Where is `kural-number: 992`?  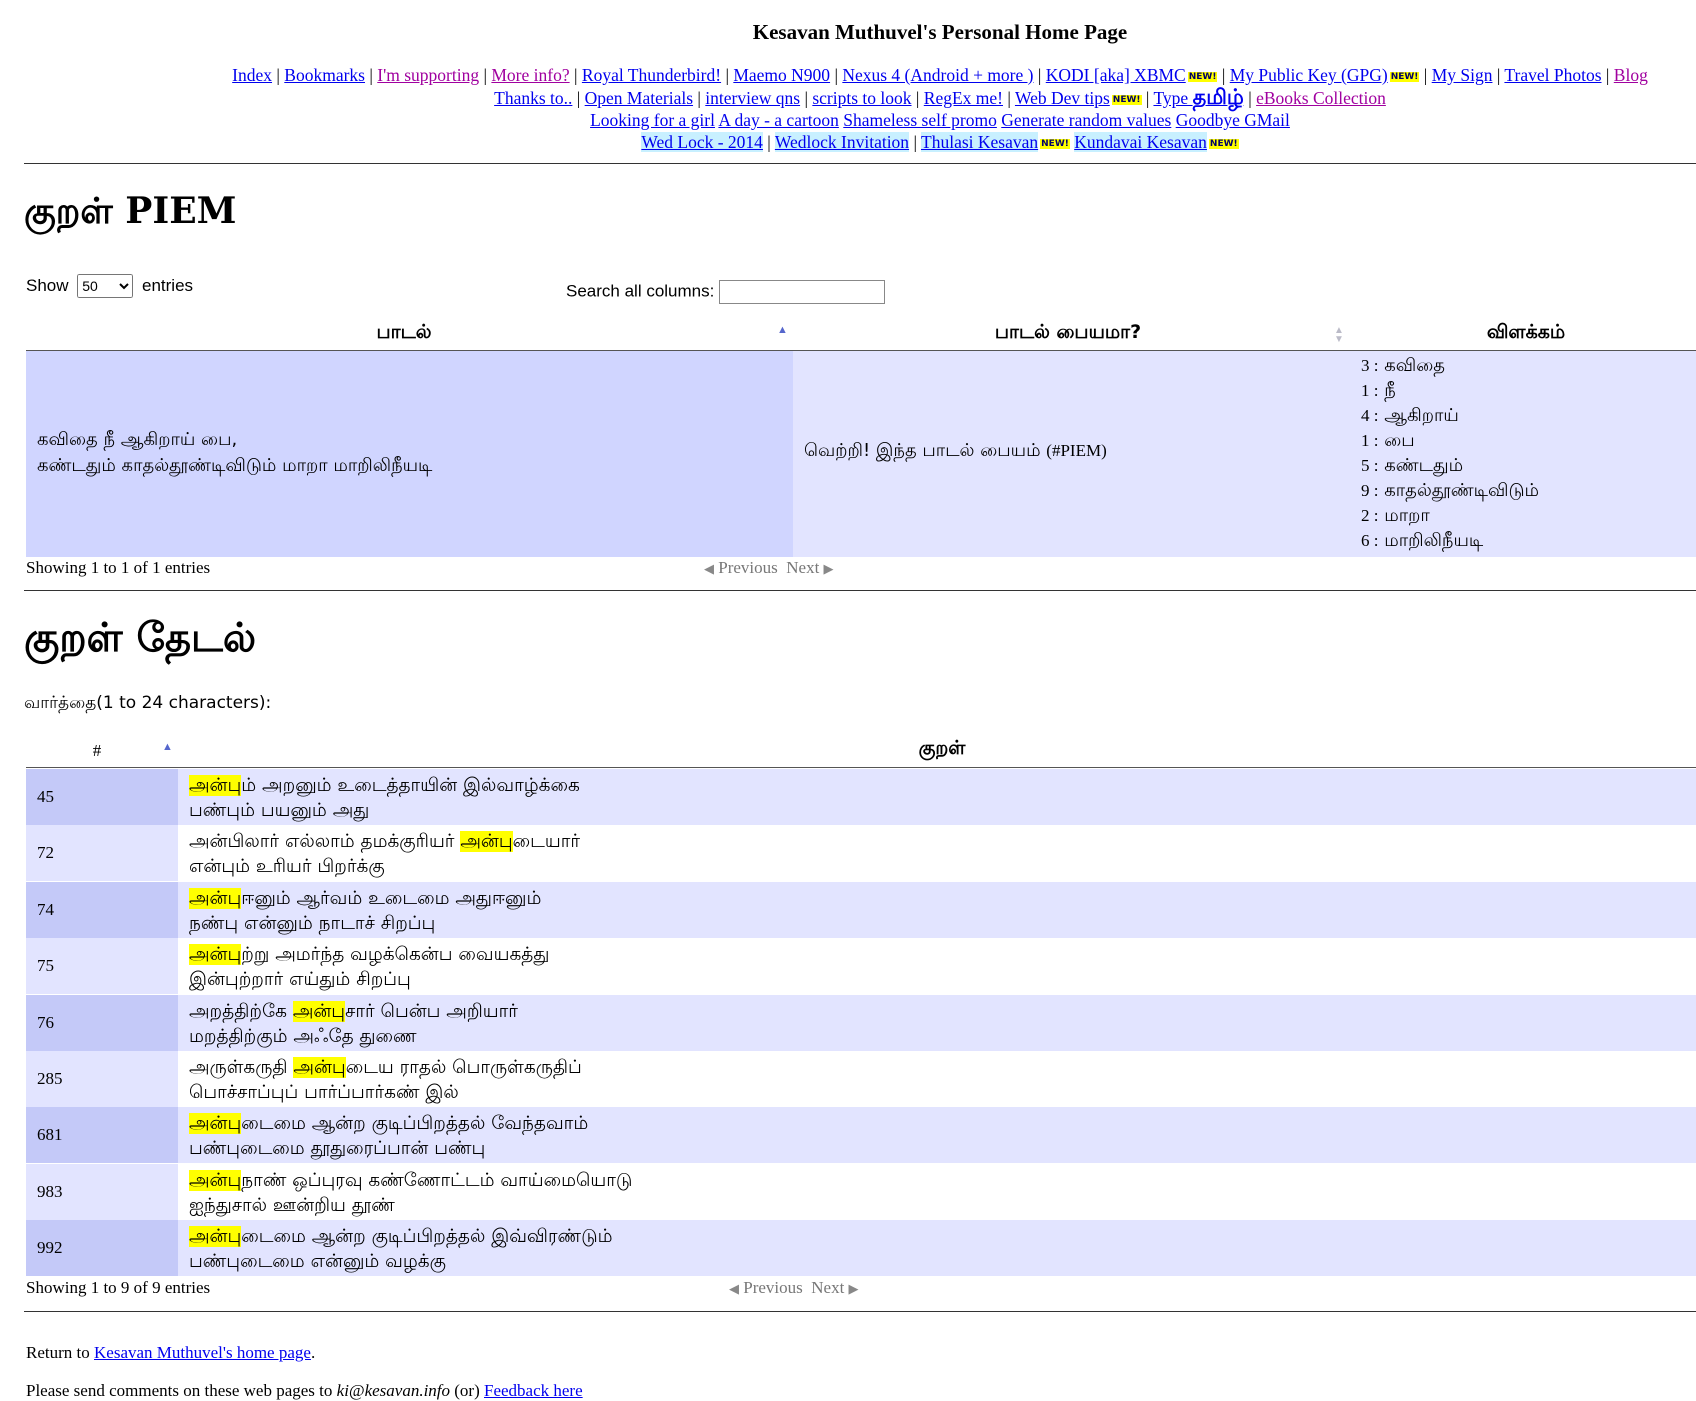 kural-number: 992 is located at coordinates (102, 1248).